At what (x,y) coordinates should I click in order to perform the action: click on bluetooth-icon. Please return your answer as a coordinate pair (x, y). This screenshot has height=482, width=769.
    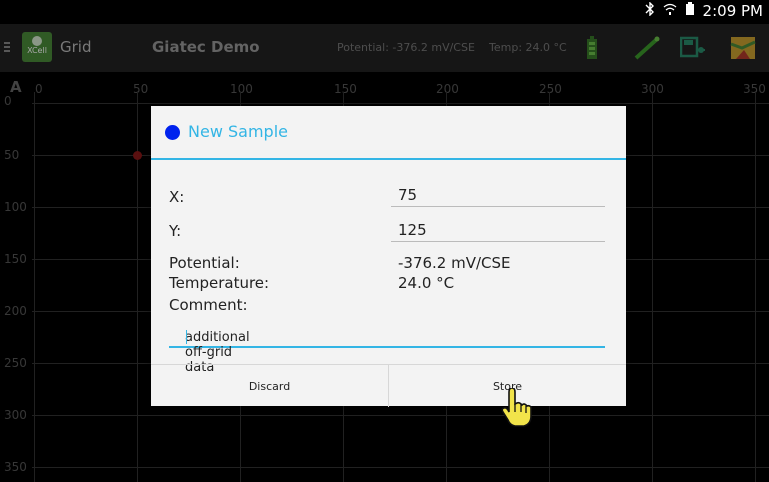
    Looking at the image, I should click on (650, 10).